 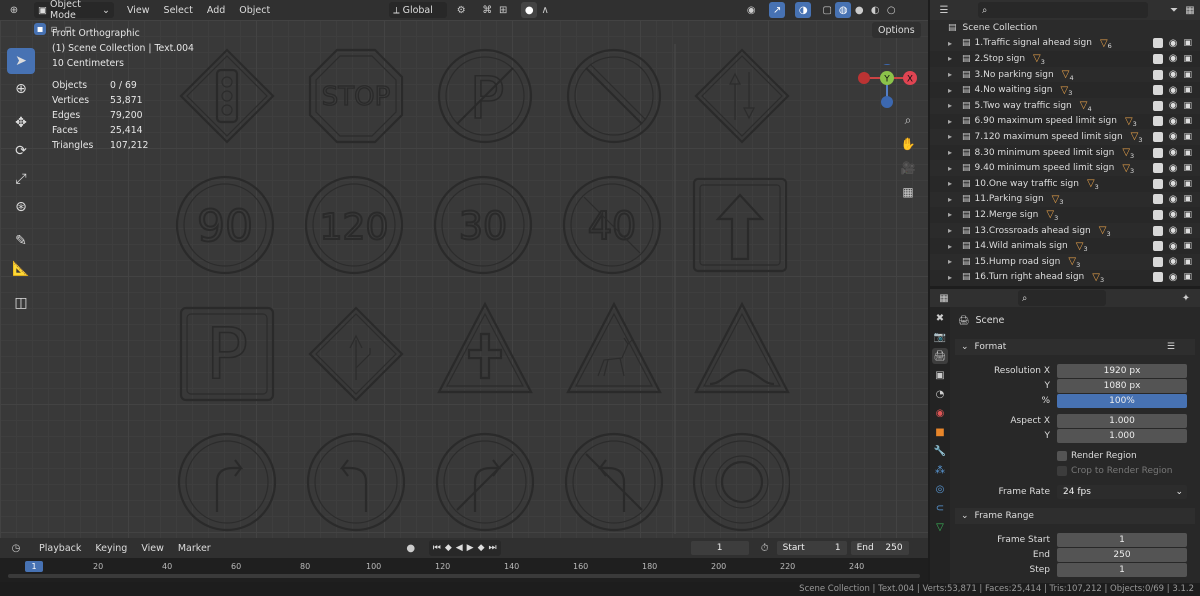 What do you see at coordinates (1097, 456) in the screenshot?
I see `render-region-checkbox: Render Region` at bounding box center [1097, 456].